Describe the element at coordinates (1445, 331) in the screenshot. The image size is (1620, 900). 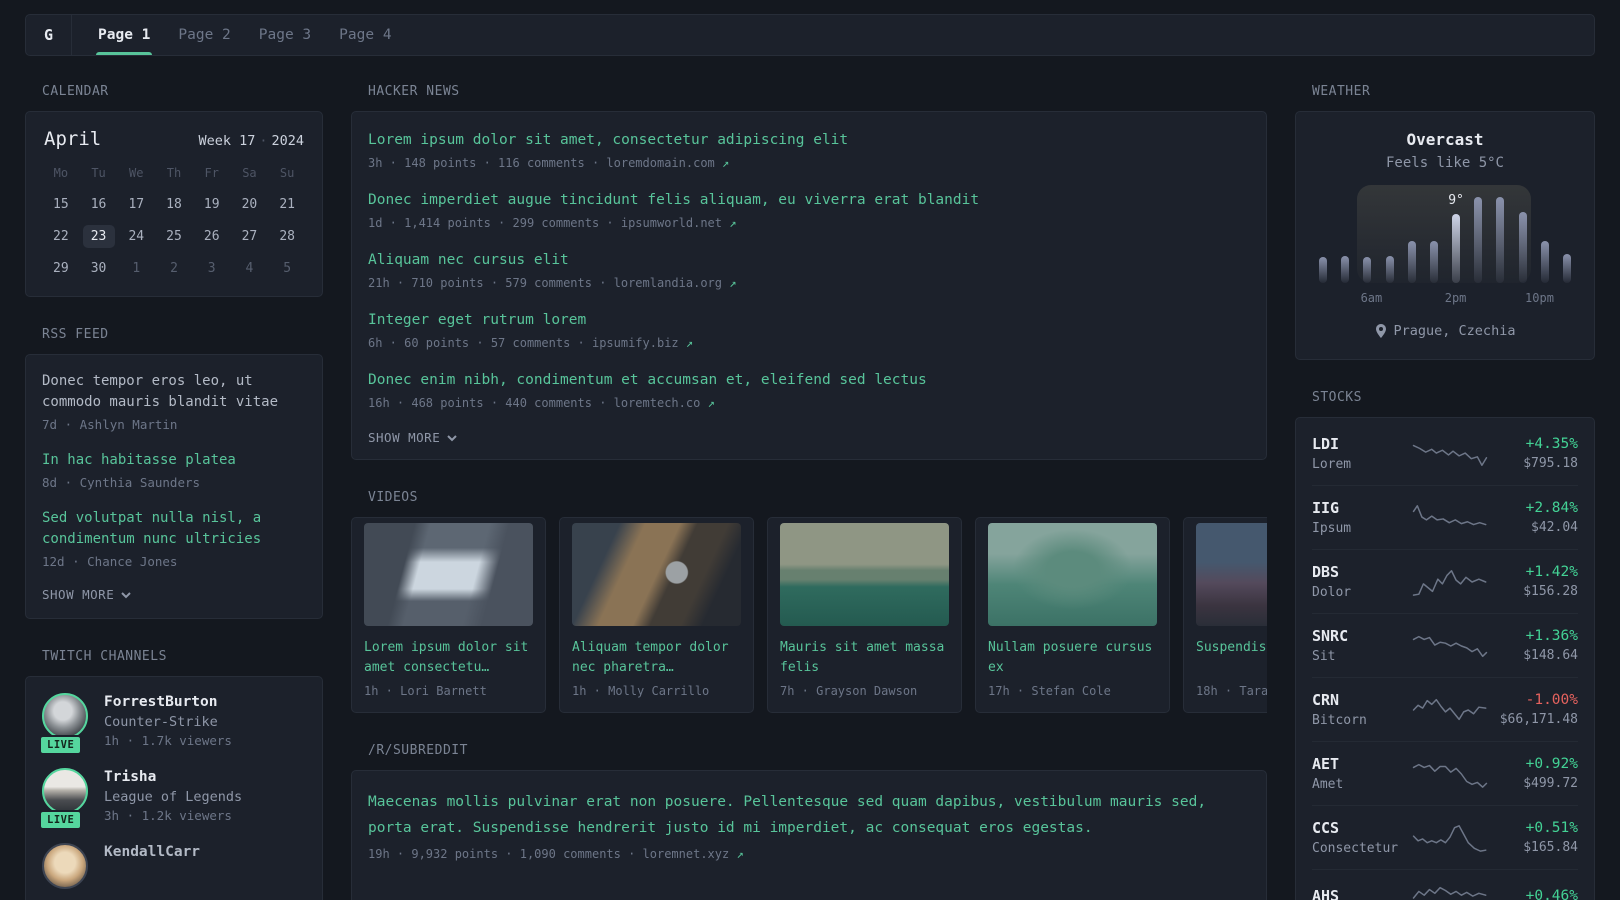
I see `weather-location: Prague, Czechia` at that location.